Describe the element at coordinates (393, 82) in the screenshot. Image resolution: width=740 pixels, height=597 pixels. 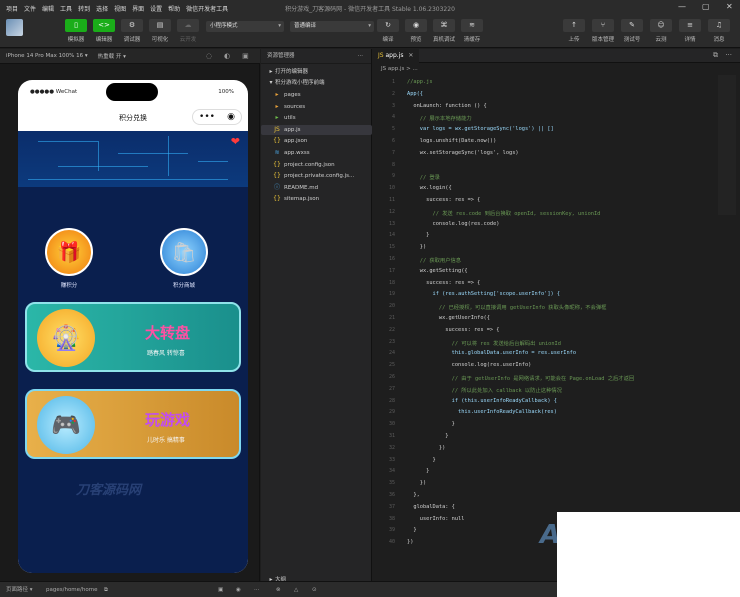
I see `line-number: 1` at that location.